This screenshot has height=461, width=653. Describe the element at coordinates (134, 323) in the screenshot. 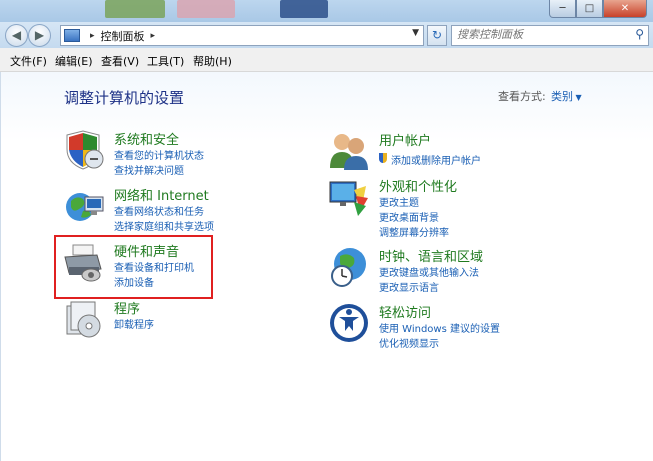

I see `link-uninstall-program: 卸载程序` at that location.